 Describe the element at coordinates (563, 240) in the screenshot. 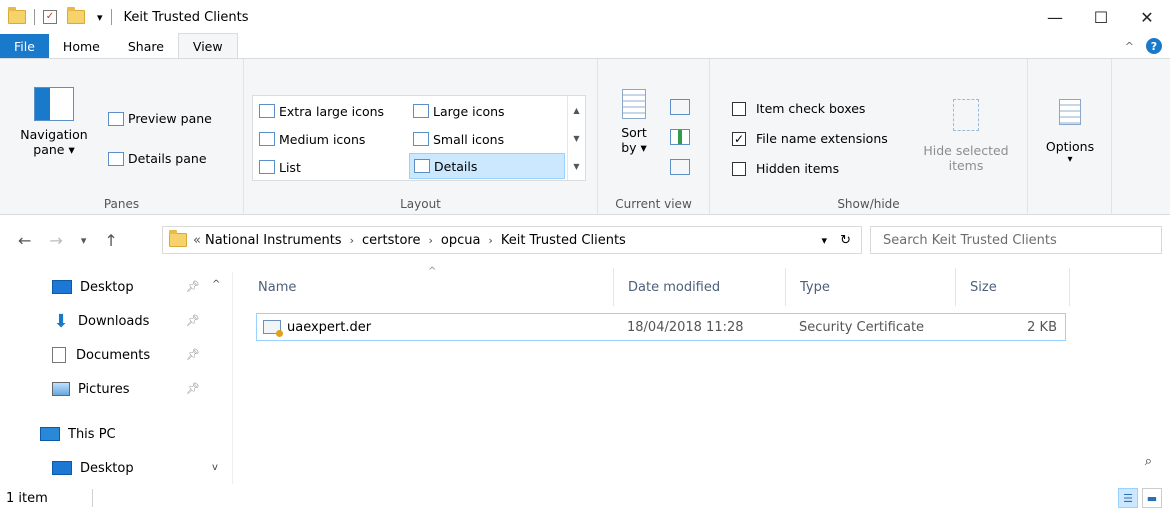

I see `breadcrumb-keit-trusted-clients: Keit Trusted Clients` at that location.